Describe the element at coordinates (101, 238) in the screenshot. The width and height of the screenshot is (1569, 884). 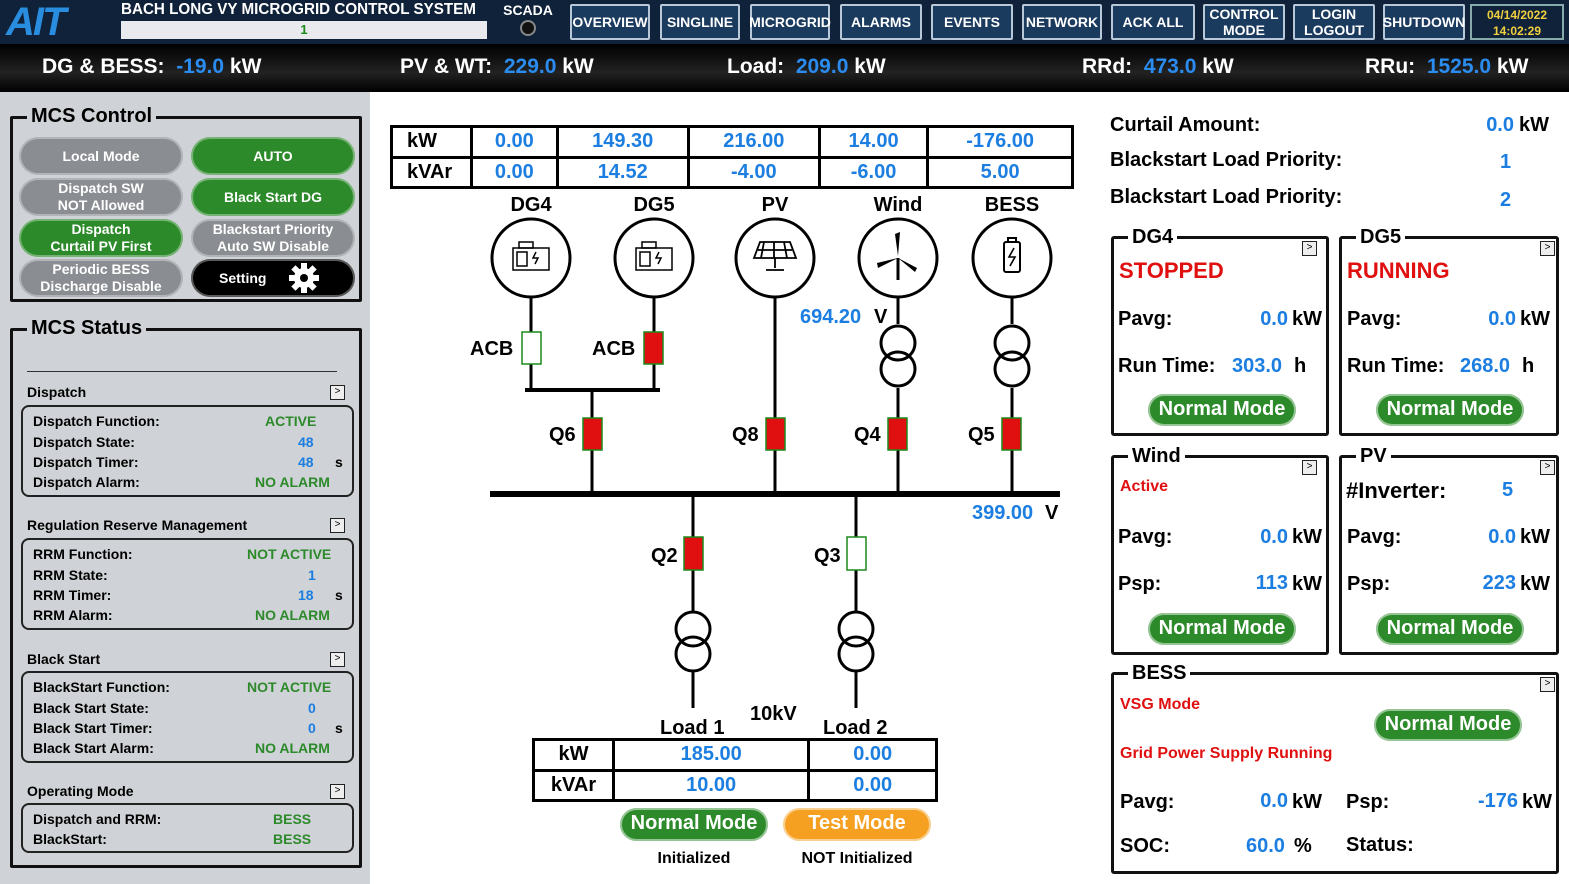
I see `dispatch-curtail-button: Dispatch Curtail PV First` at that location.